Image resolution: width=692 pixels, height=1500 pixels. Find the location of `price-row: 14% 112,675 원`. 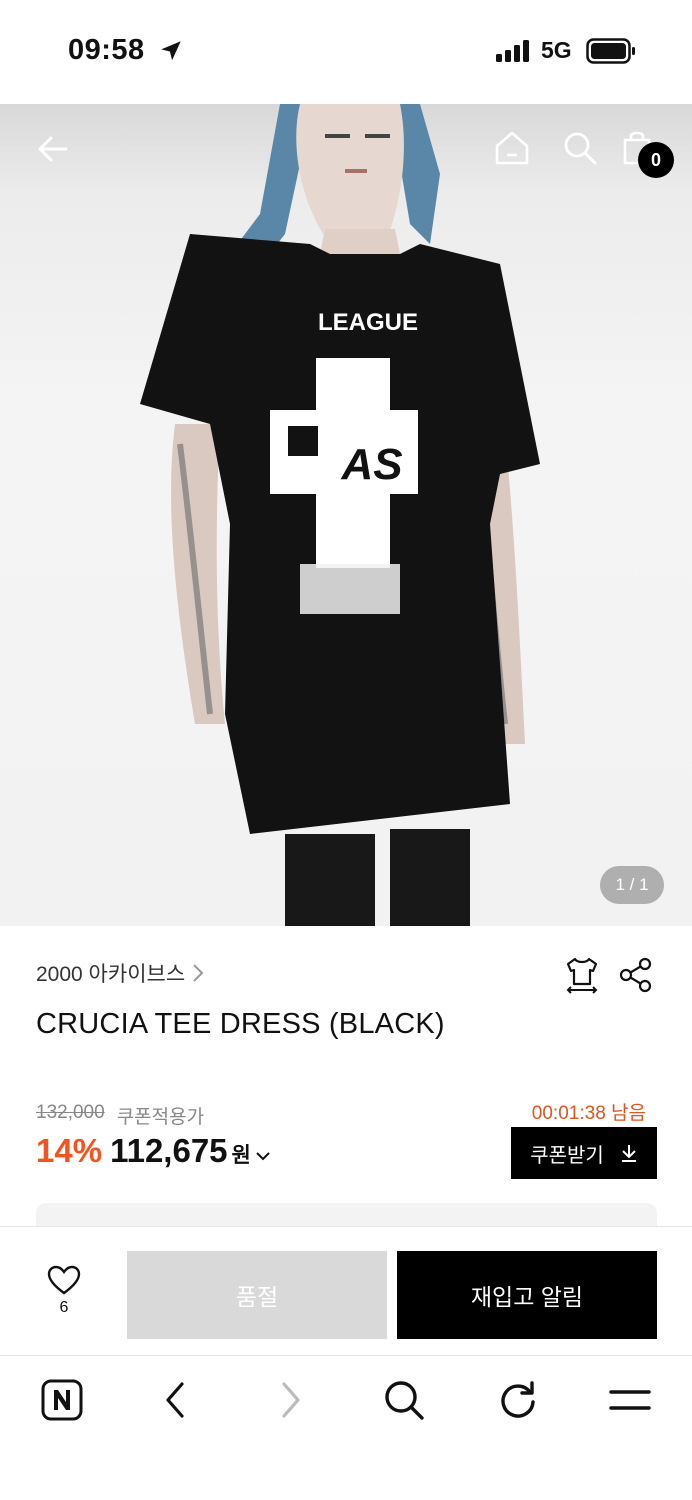

price-row: 14% 112,675 원 is located at coordinates (153, 1151).